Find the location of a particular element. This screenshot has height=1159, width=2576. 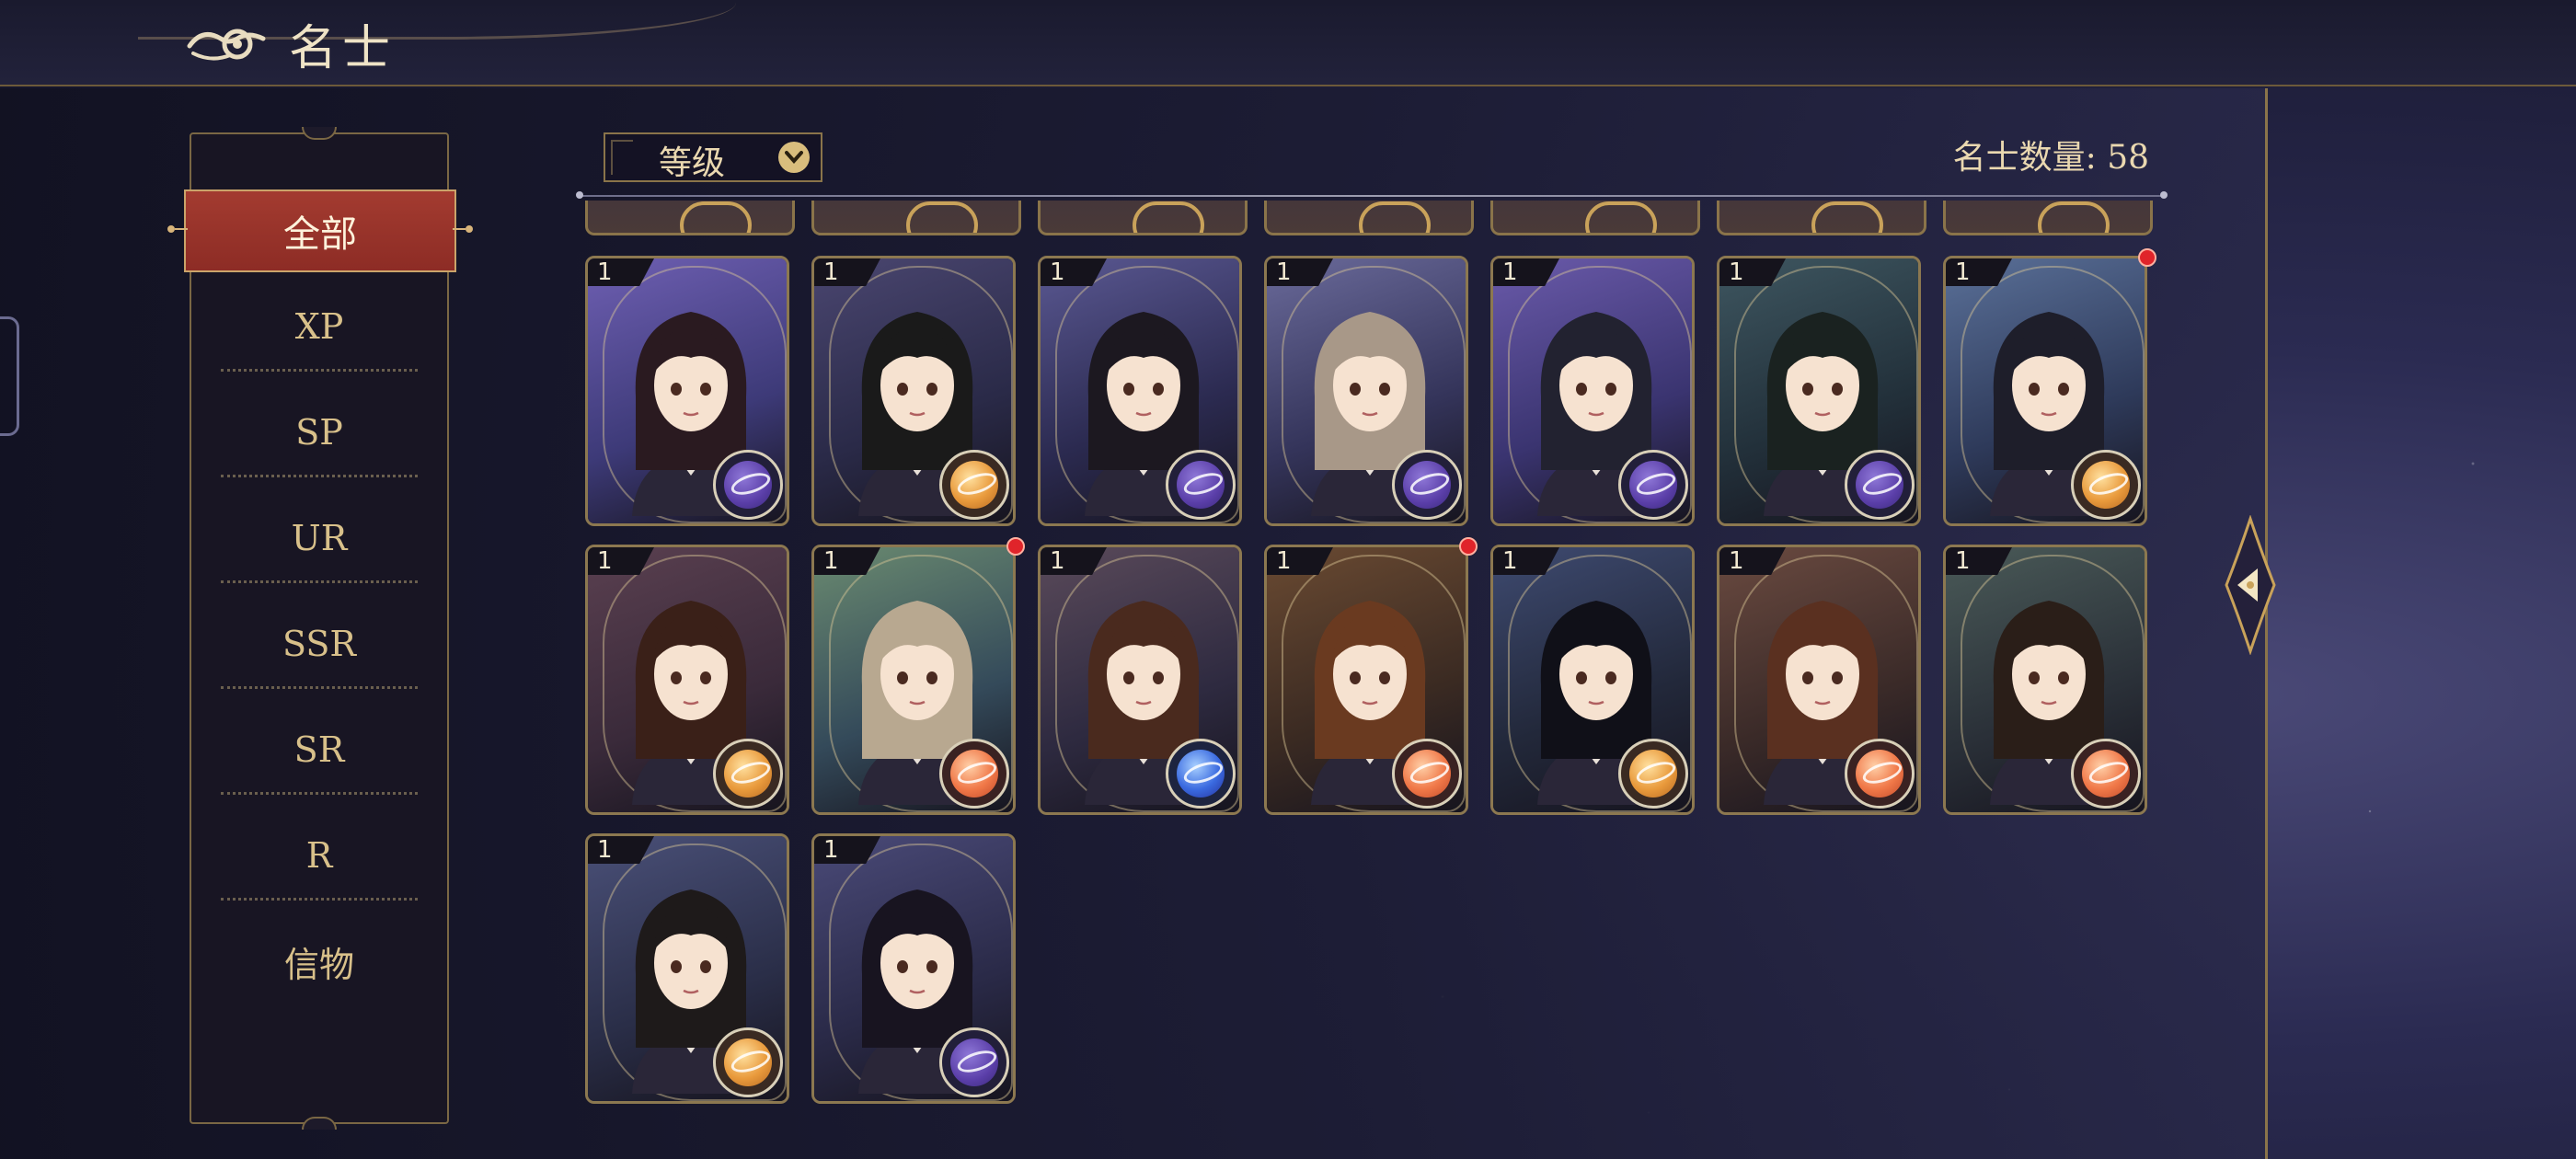

category-label: SR is located at coordinates (319, 749).